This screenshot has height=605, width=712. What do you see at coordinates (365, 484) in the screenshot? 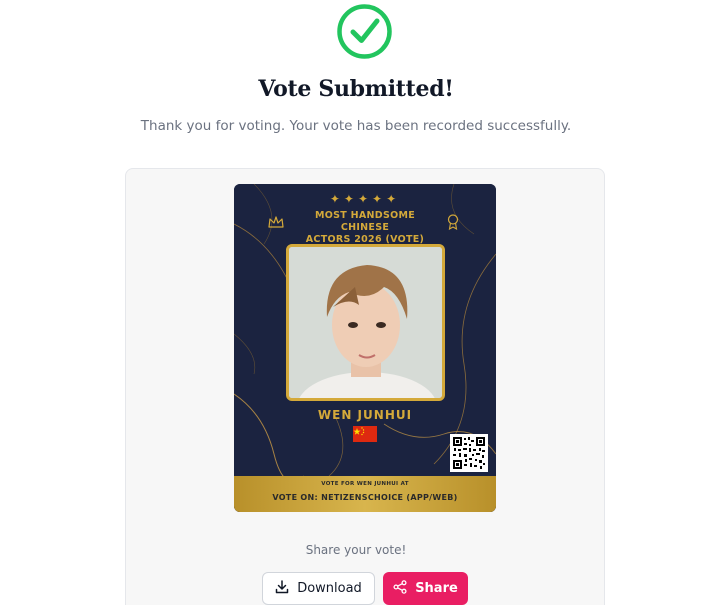
I see `card-footer-small-text: VOTE FOR WEN JUNHUI AT` at bounding box center [365, 484].